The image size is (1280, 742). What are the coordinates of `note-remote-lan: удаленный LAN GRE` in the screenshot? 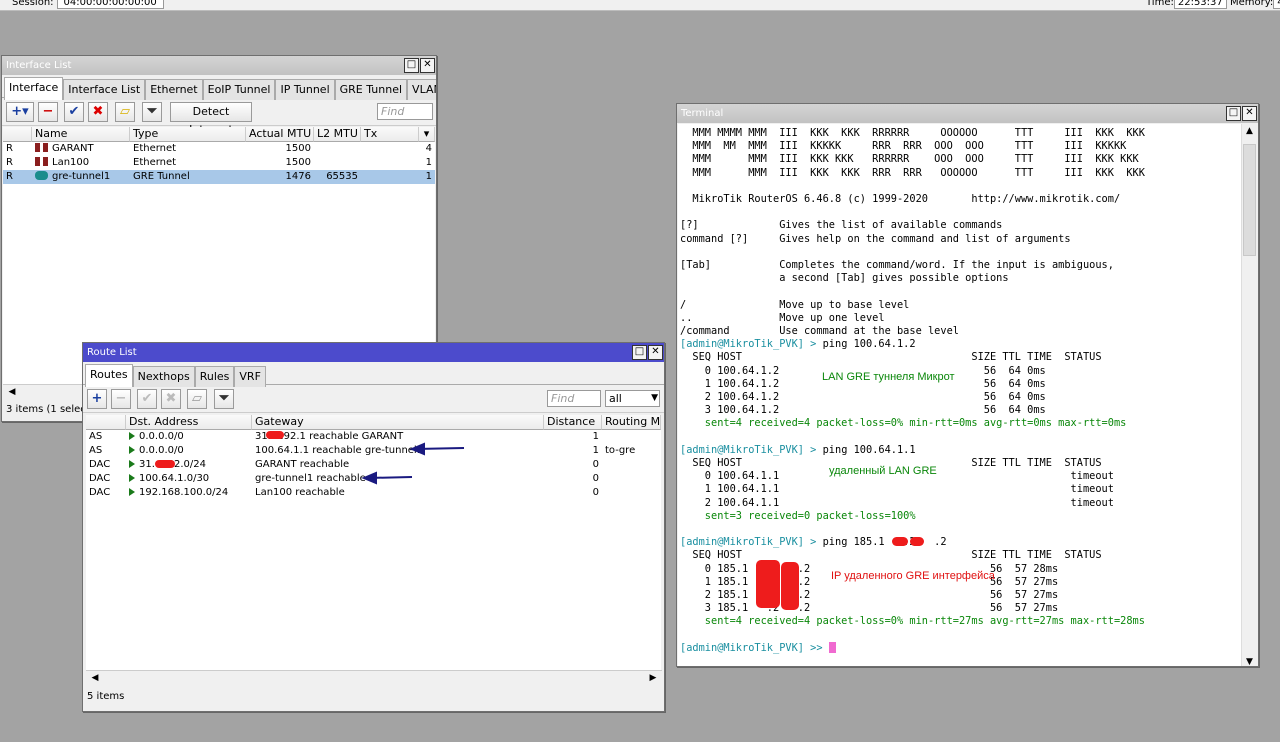 It's located at (883, 471).